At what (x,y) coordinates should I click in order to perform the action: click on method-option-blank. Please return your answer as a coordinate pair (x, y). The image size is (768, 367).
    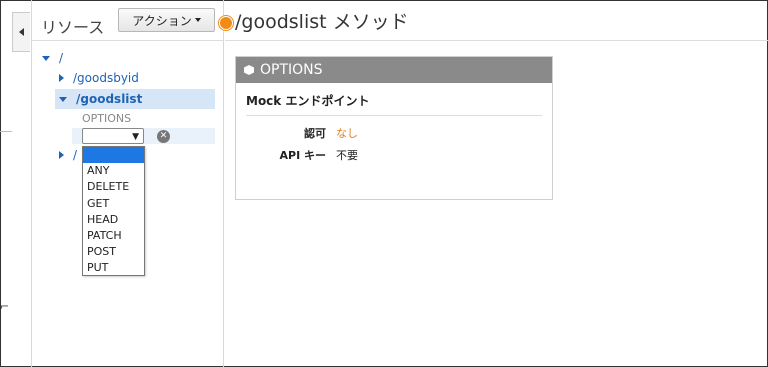
    Looking at the image, I should click on (113, 155).